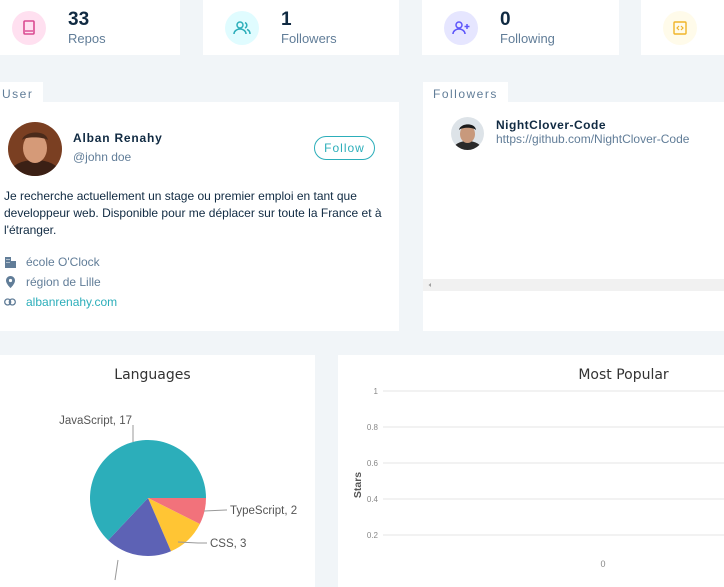 The image size is (724, 587). Describe the element at coordinates (10, 302) in the screenshot. I see `link-icon` at that location.